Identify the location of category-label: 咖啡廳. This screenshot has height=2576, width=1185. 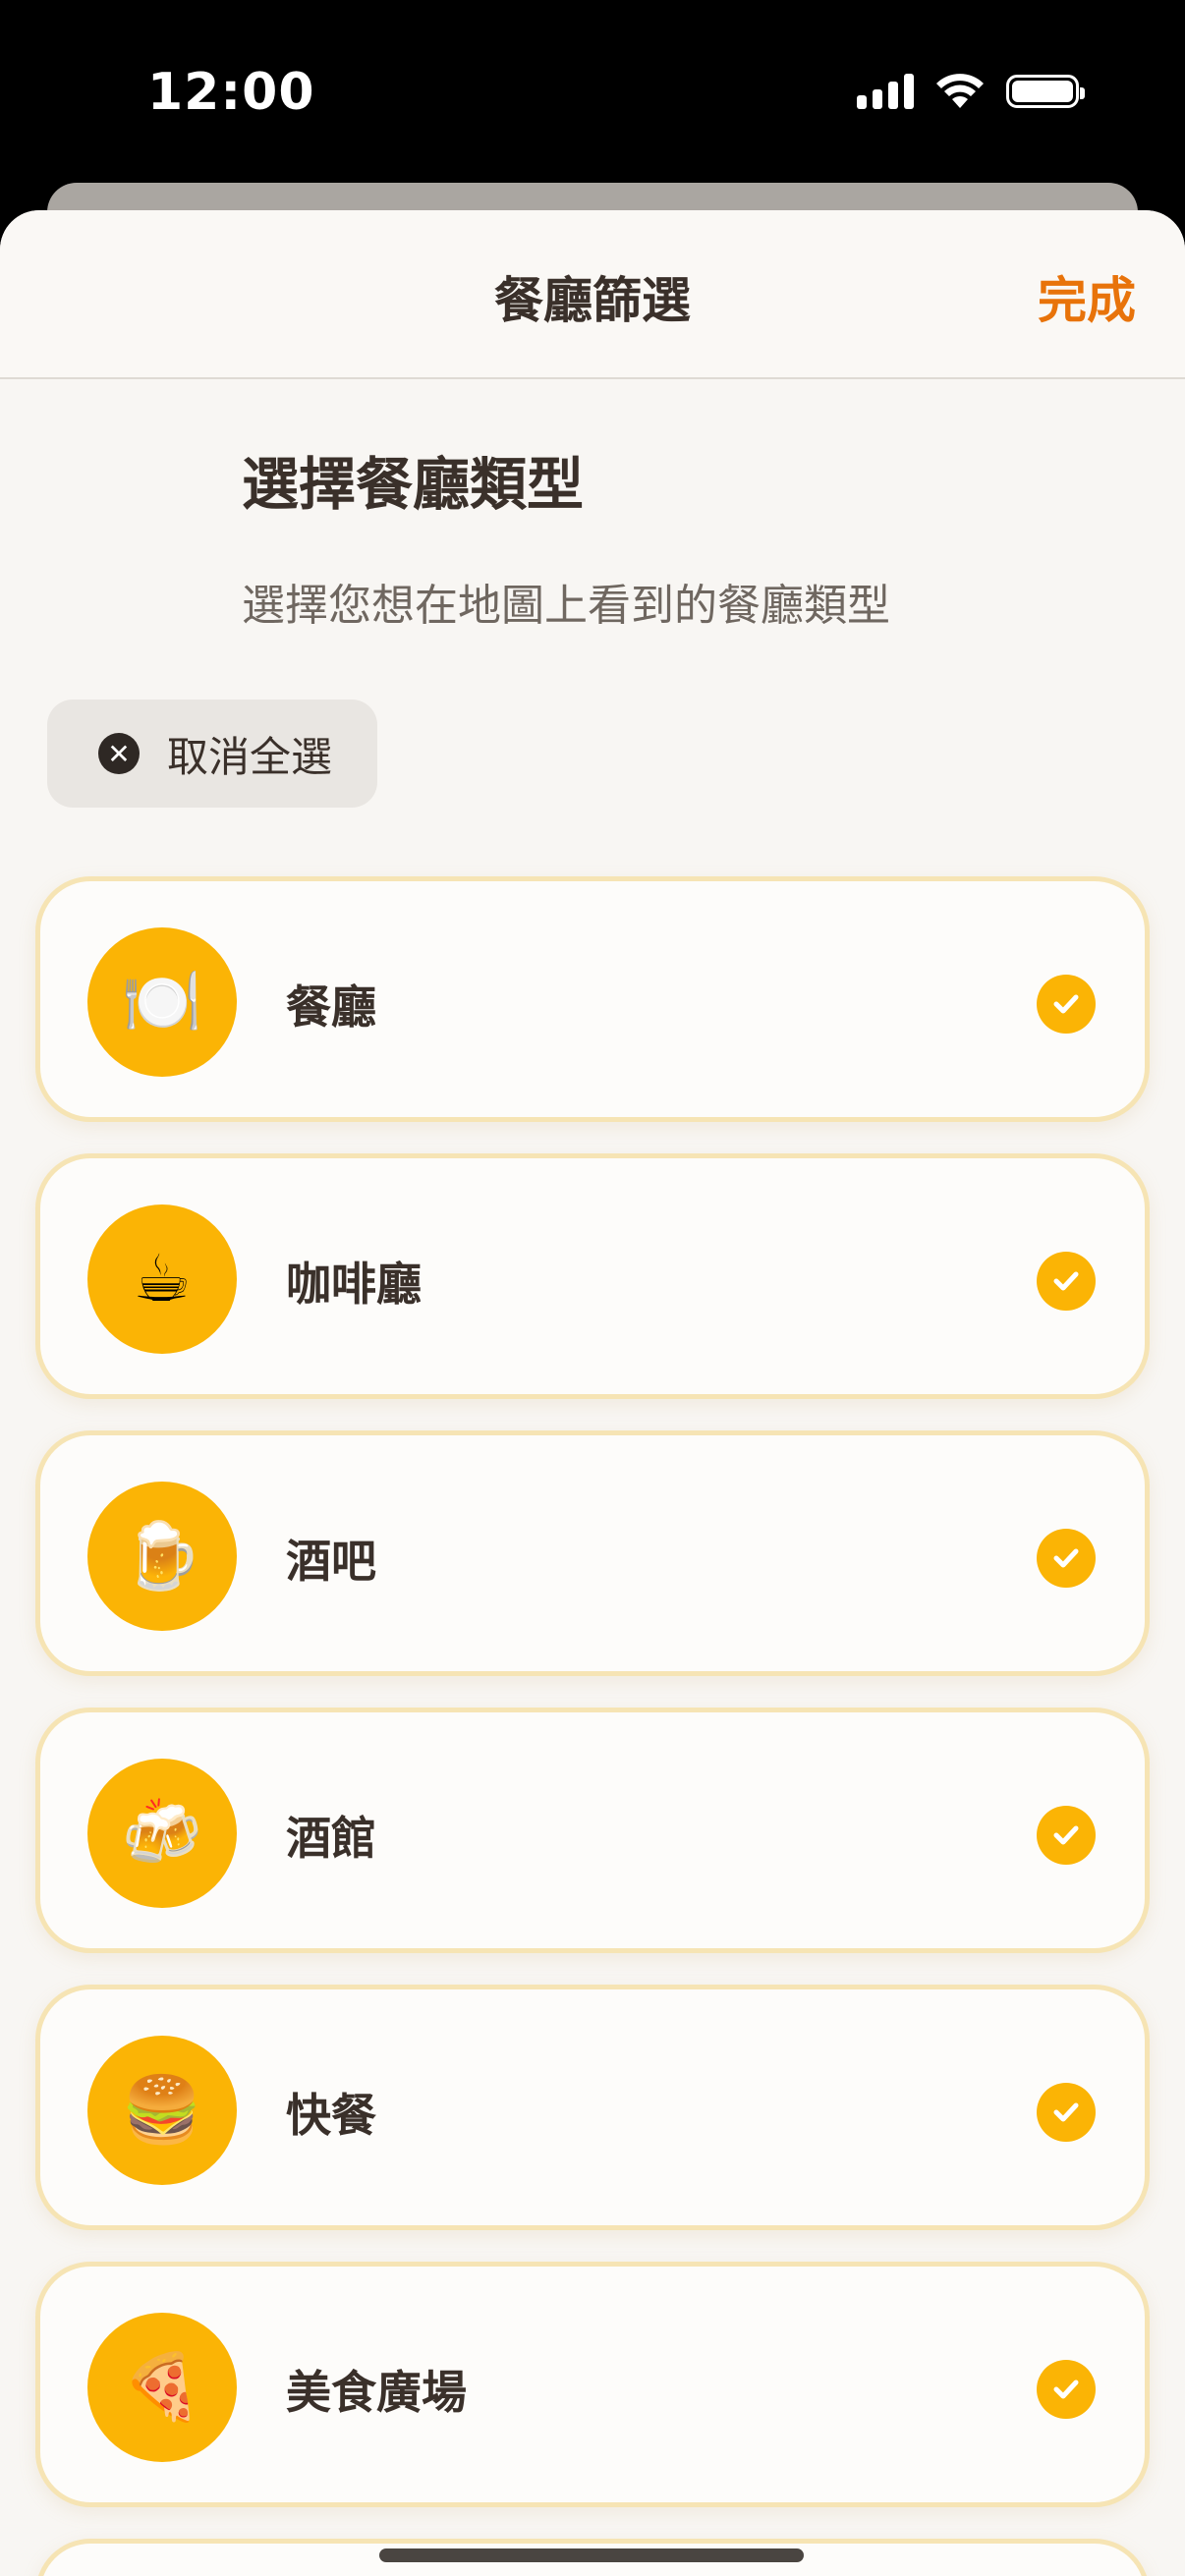
(354, 1284).